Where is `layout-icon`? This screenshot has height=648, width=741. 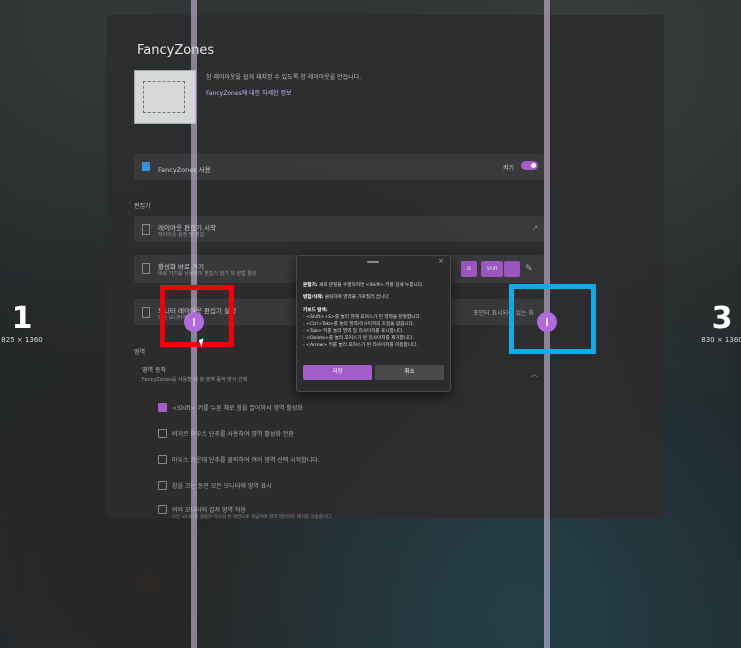
layout-icon is located at coordinates (146, 229).